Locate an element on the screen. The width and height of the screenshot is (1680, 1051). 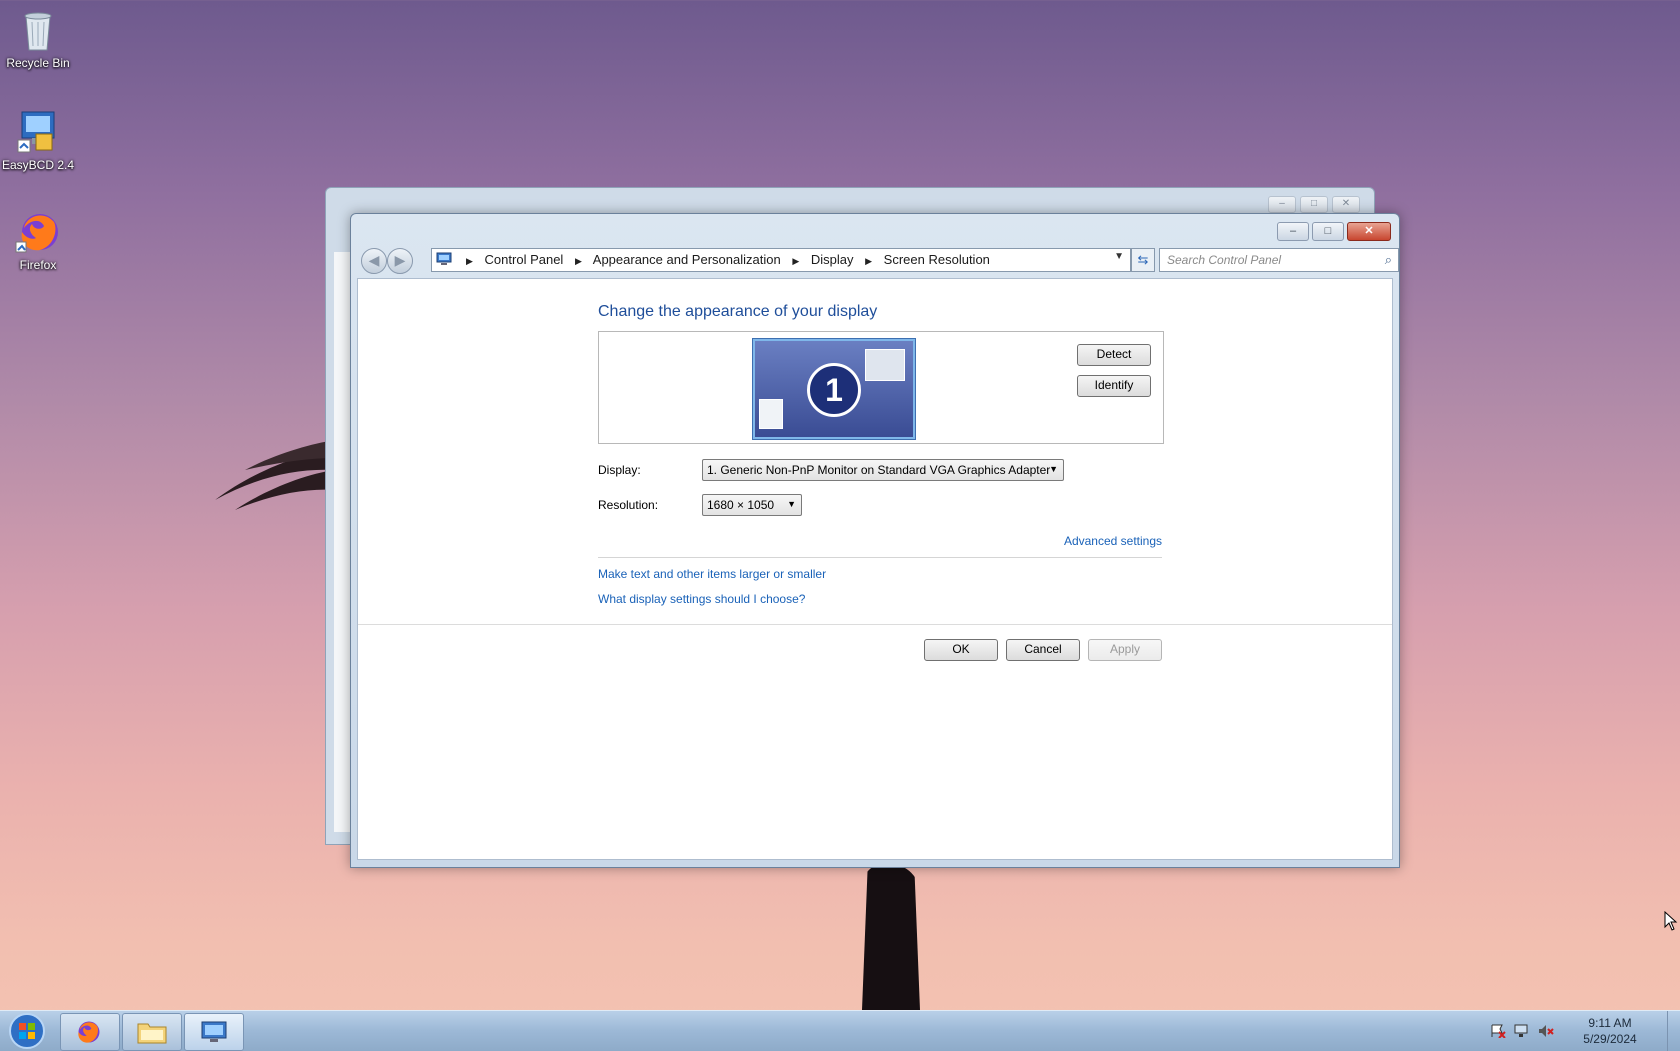
resolution-select-value: 1680 × 1050 is located at coordinates (741, 505).